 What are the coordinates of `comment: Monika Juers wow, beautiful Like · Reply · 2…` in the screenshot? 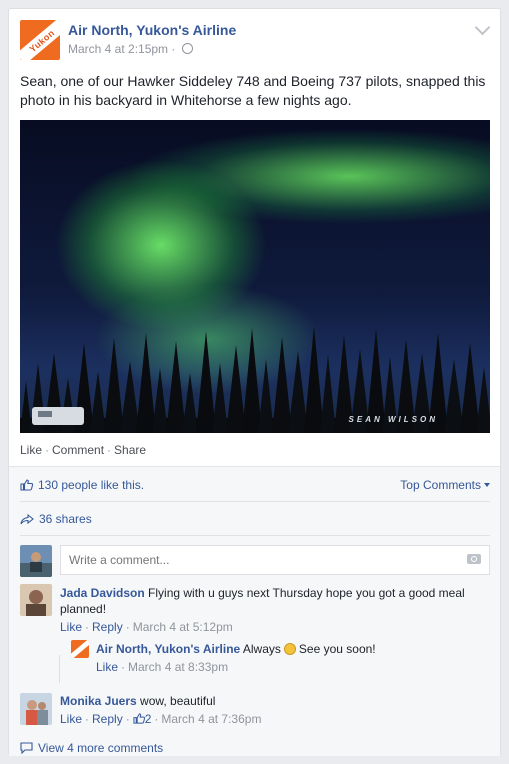 It's located at (275, 710).